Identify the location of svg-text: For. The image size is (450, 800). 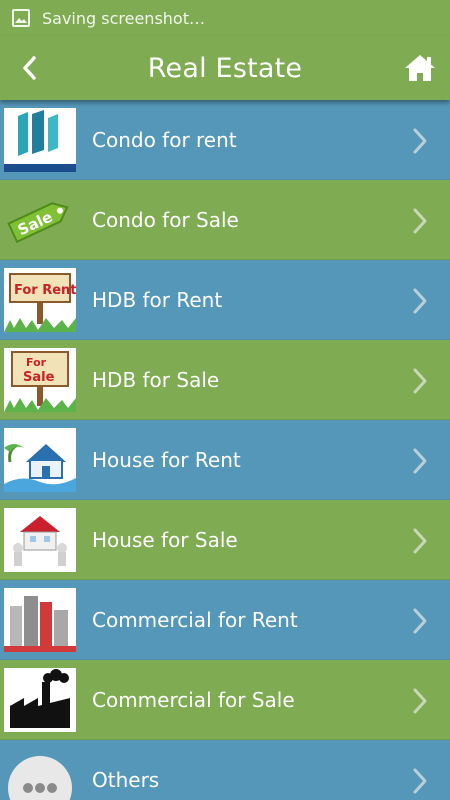
(36, 362).